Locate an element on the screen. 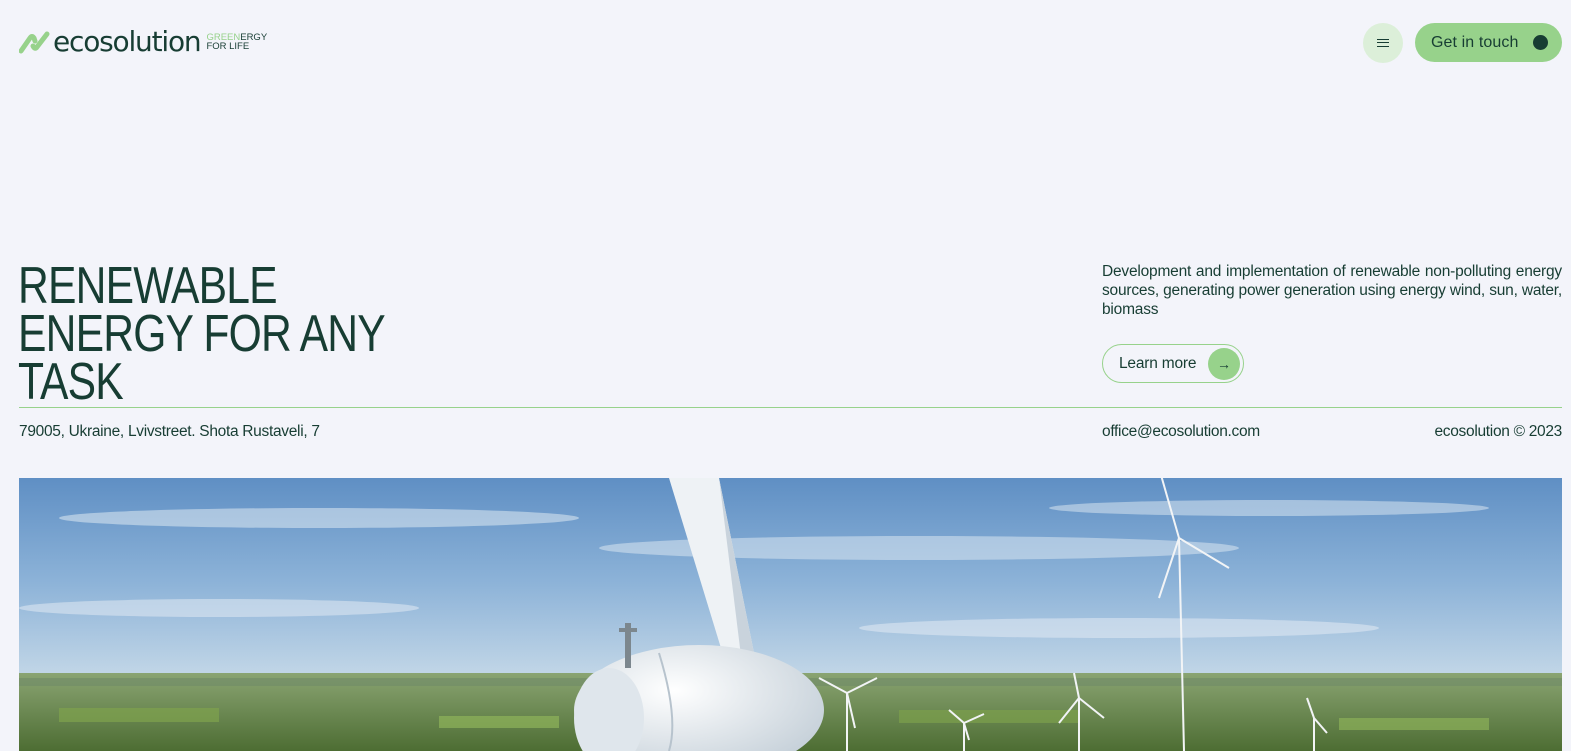 The width and height of the screenshot is (1571, 751). logo-tagline: GREENERGY FOR LIFE is located at coordinates (236, 42).